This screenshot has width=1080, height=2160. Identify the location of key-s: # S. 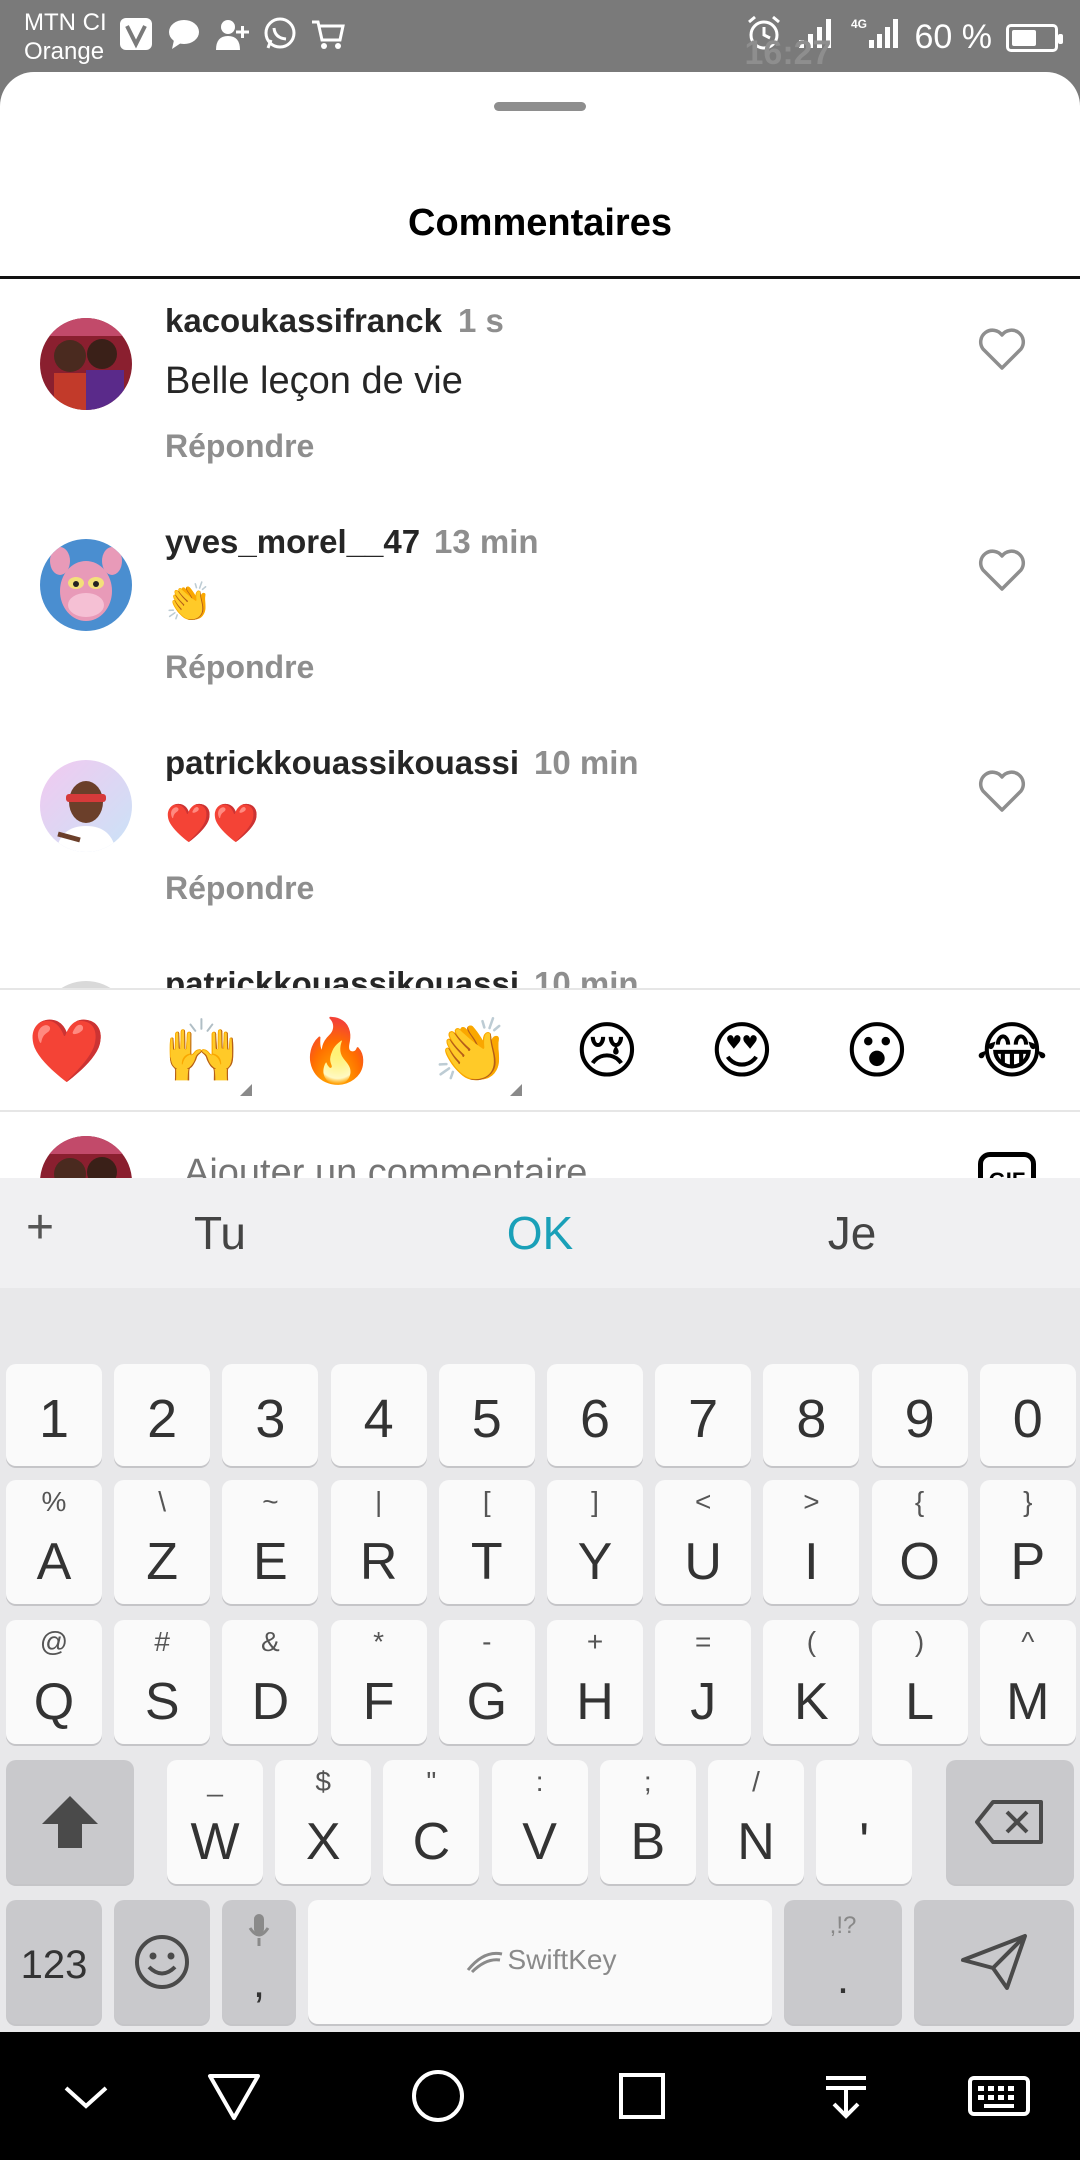
(162, 1682).